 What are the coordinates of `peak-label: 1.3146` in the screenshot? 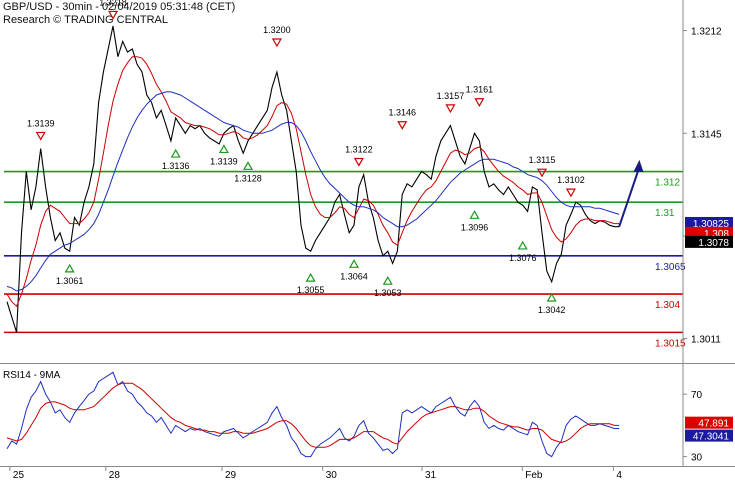 It's located at (402, 113).